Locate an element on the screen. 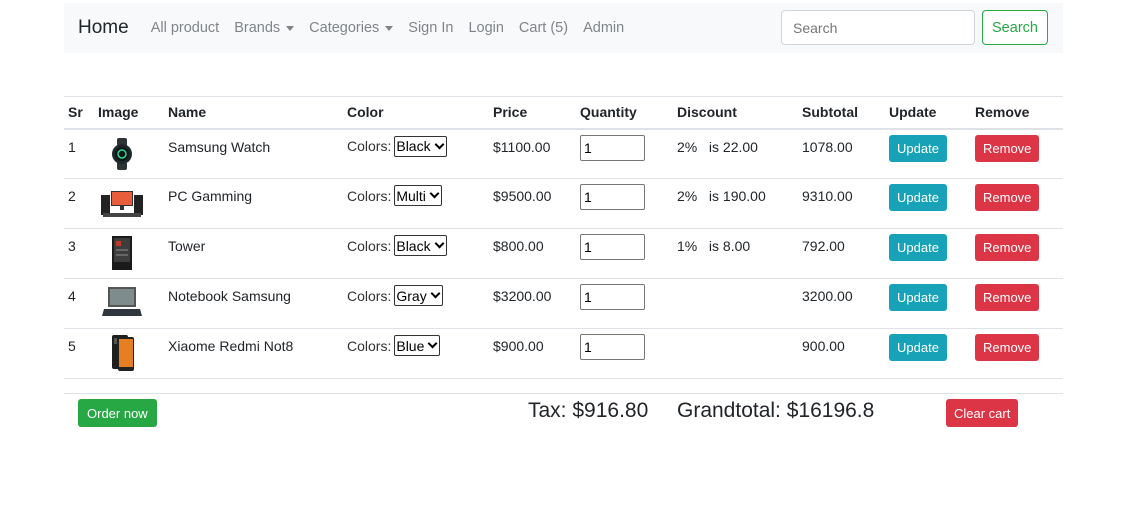 This screenshot has height=518, width=1147. order-now-button: Order now is located at coordinates (117, 413).